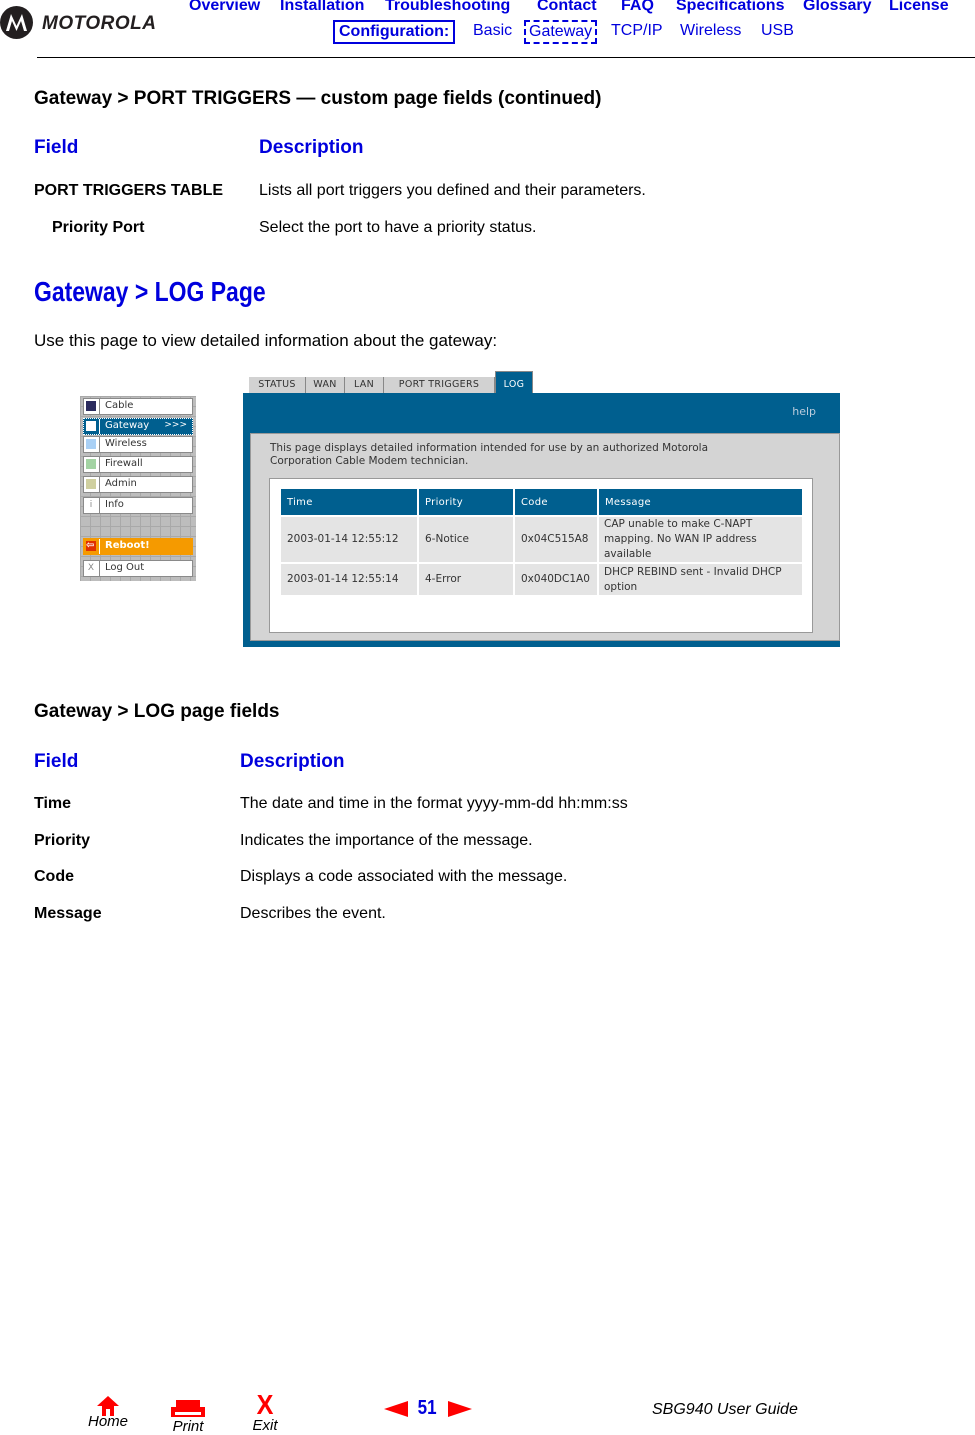  What do you see at coordinates (919, 7) in the screenshot?
I see `nav-license: License` at bounding box center [919, 7].